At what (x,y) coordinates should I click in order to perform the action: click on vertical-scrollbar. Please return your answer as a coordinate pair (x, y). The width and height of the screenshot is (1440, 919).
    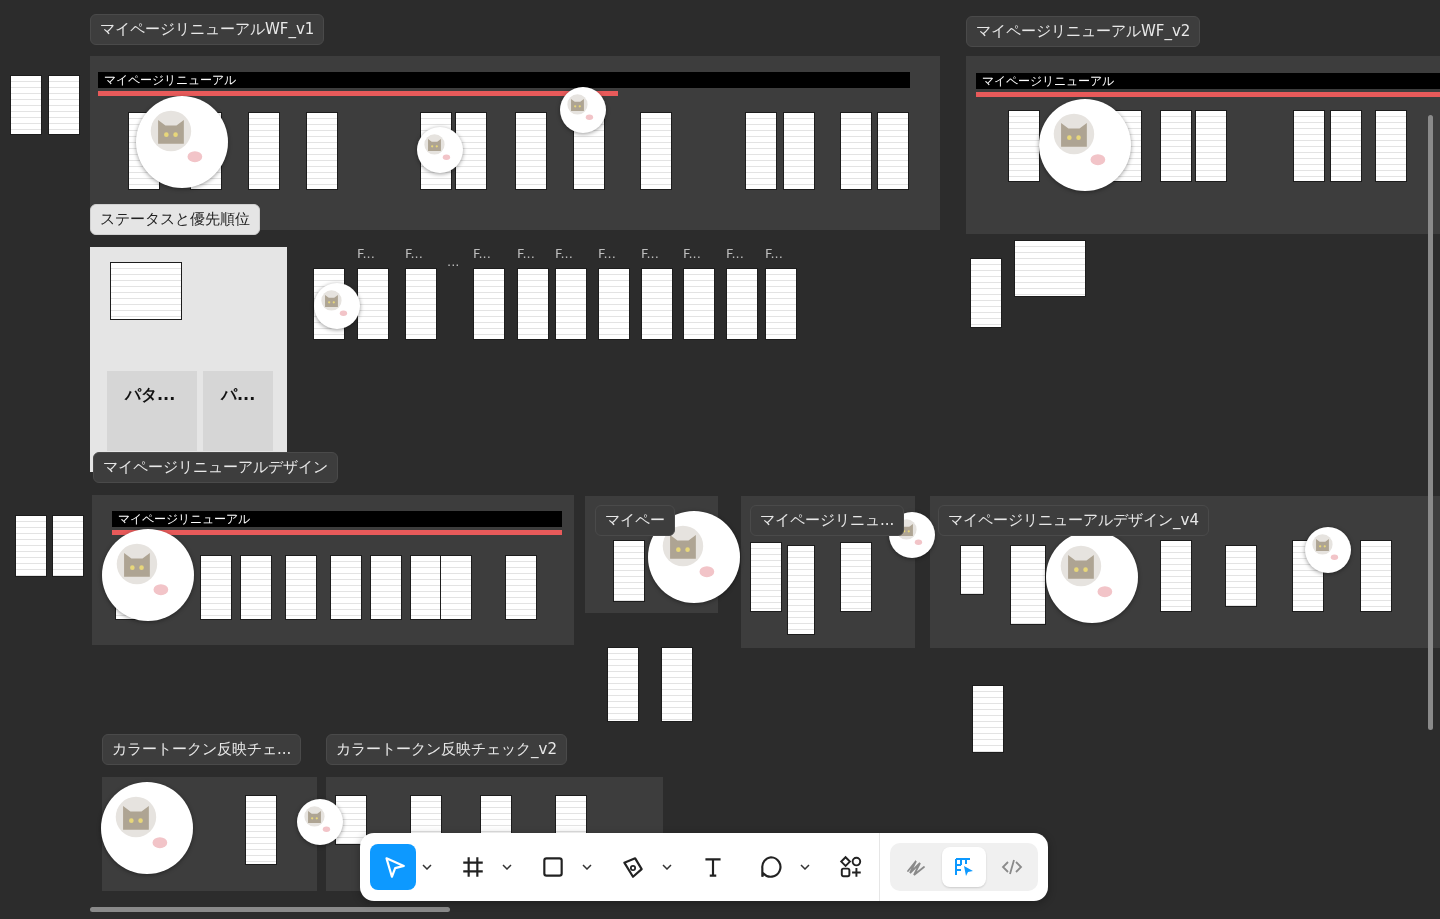
    Looking at the image, I should click on (1430, 422).